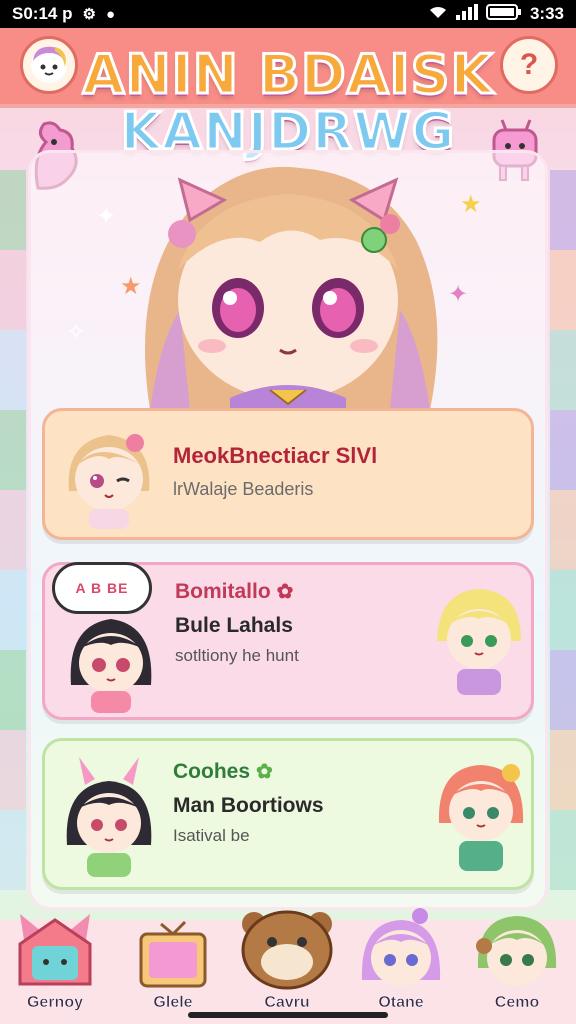 The height and width of the screenshot is (1024, 576). Describe the element at coordinates (234, 591) in the screenshot. I see `card-2-title: Bomitallo ✿` at that location.